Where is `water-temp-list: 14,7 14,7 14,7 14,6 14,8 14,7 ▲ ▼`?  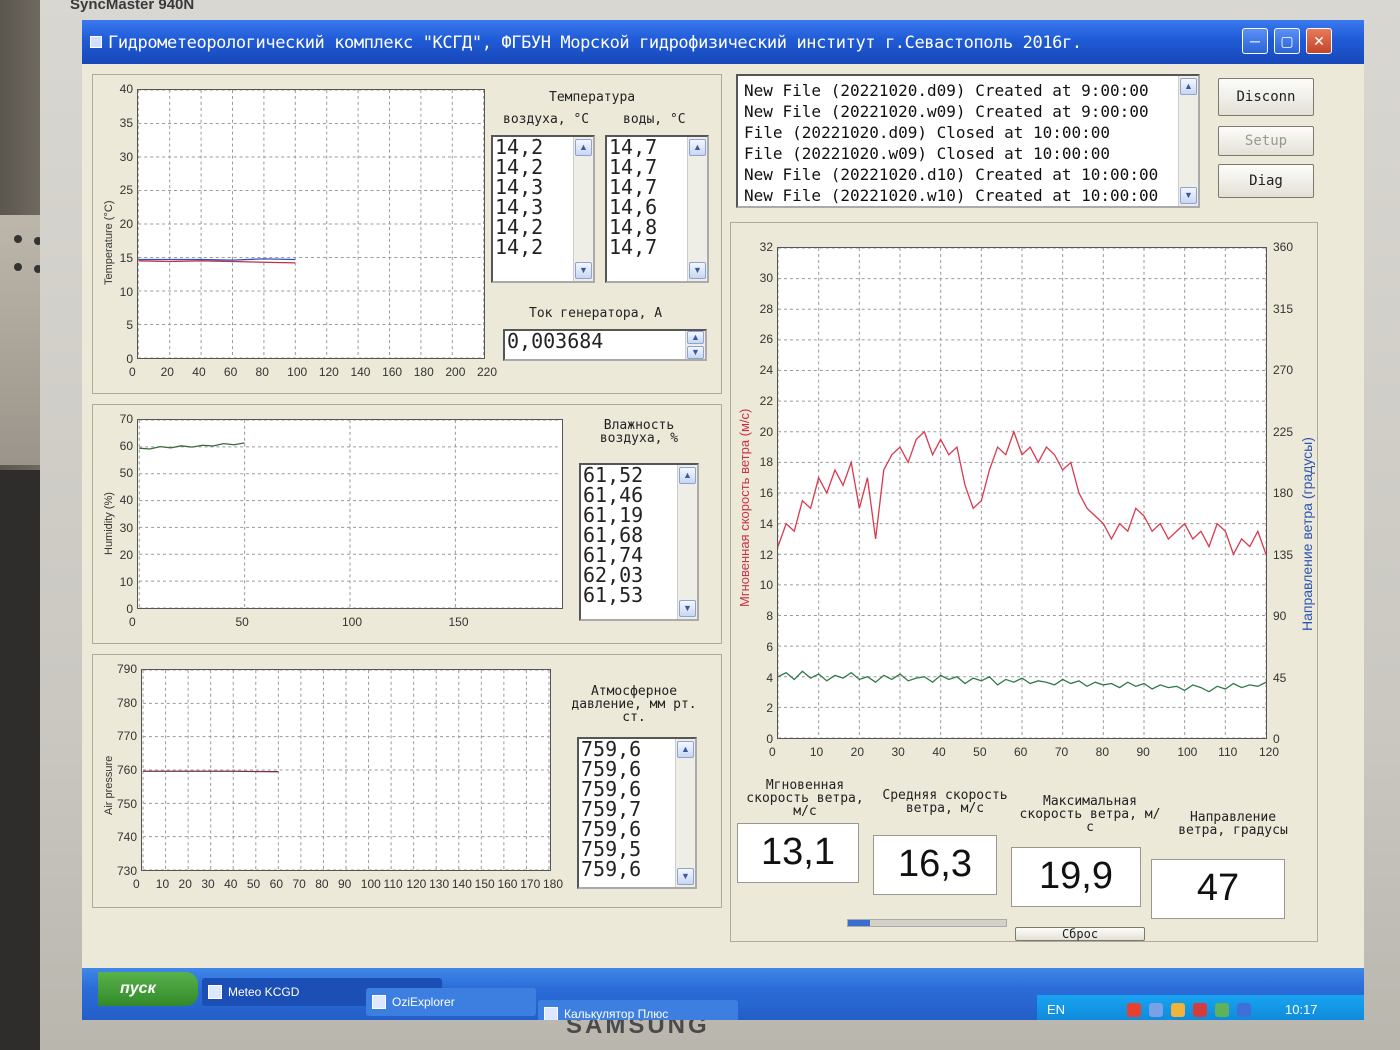
water-temp-list: 14,7 14,7 14,7 14,6 14,8 14,7 ▲ ▼ is located at coordinates (657, 209).